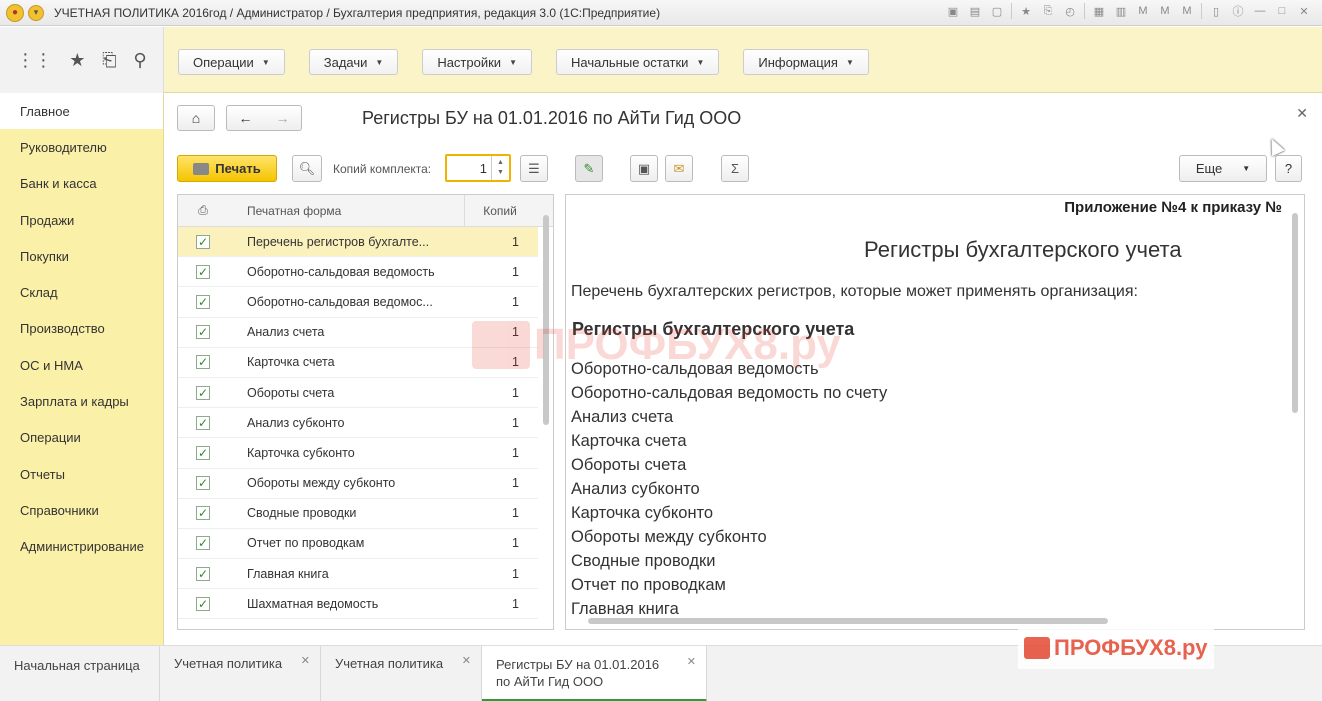 Image resolution: width=1322 pixels, height=701 pixels. I want to click on main-menu-icon: ▾, so click(36, 12).